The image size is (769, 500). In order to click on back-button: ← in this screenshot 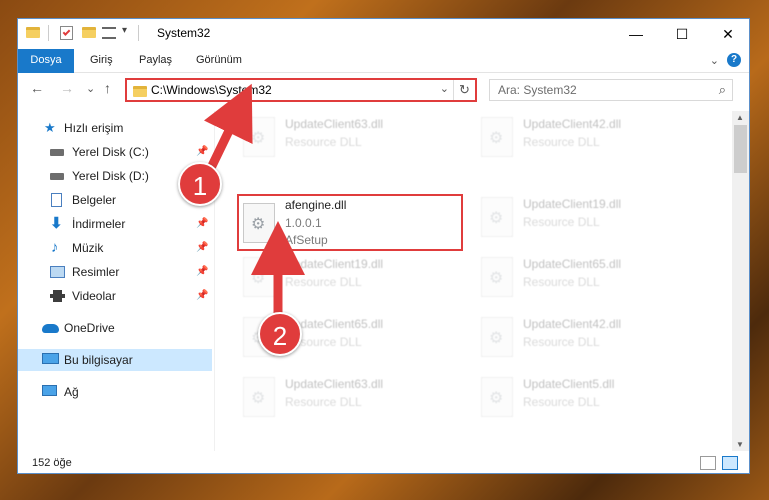, I will do `click(37, 88)`.